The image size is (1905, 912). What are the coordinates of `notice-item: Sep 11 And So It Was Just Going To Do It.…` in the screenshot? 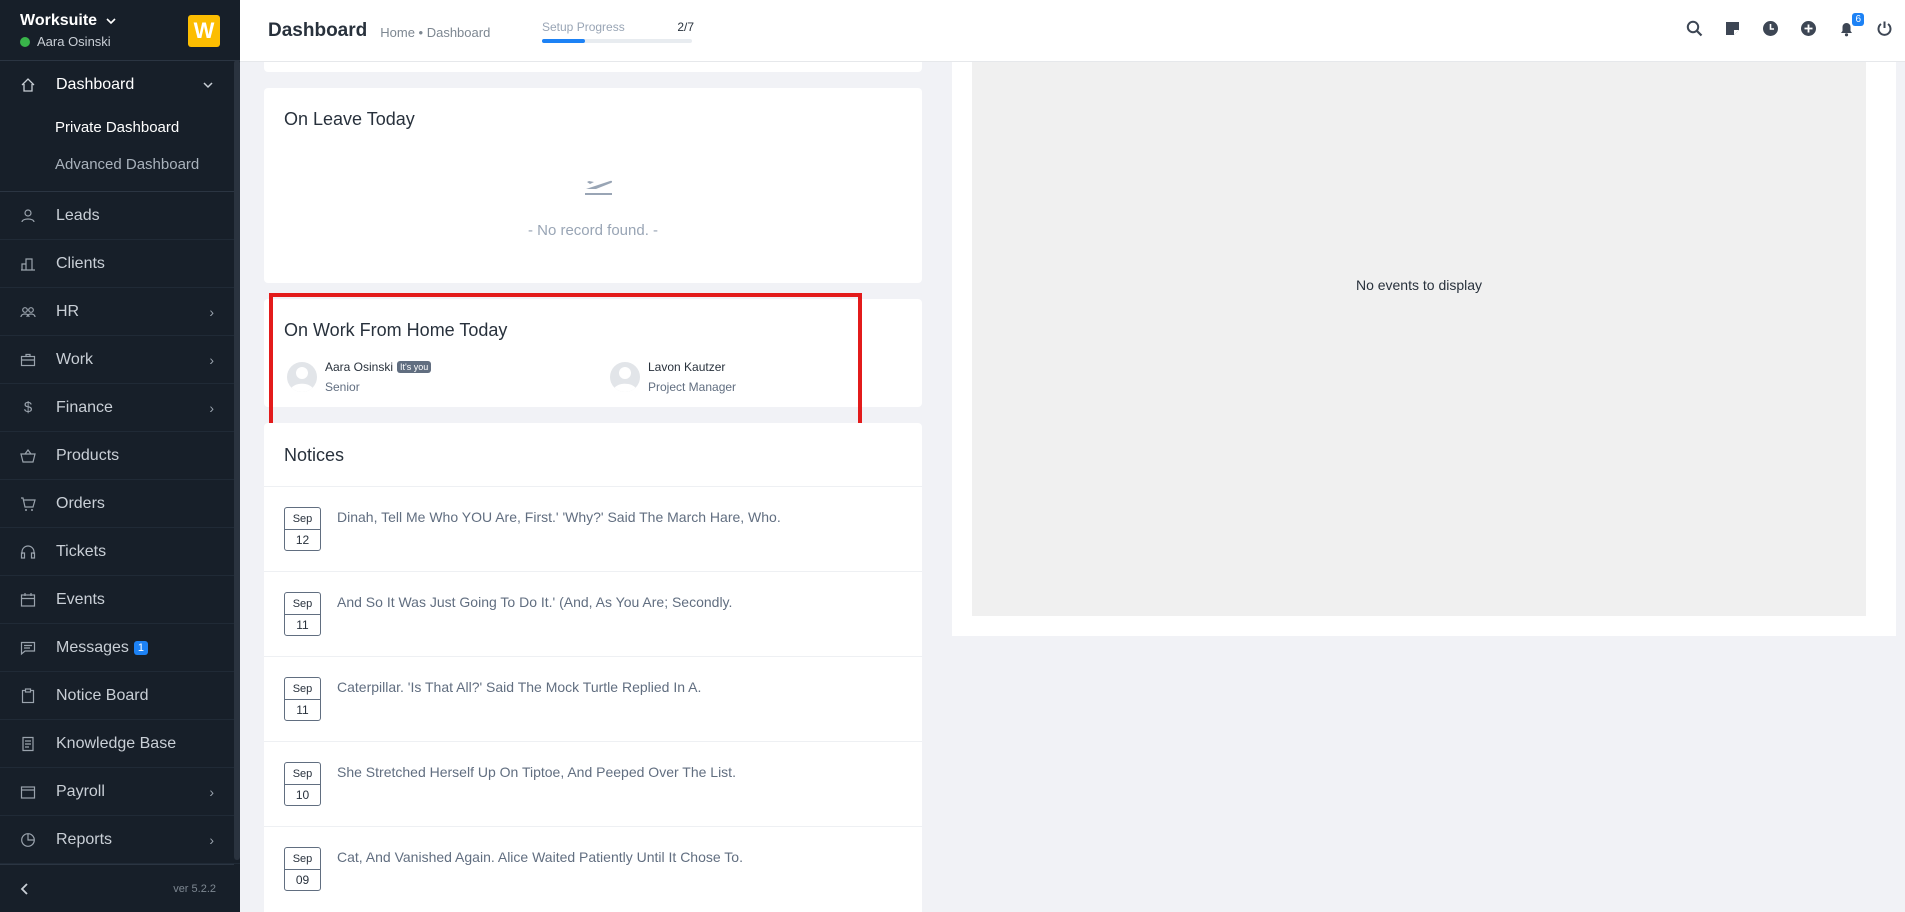 It's located at (593, 613).